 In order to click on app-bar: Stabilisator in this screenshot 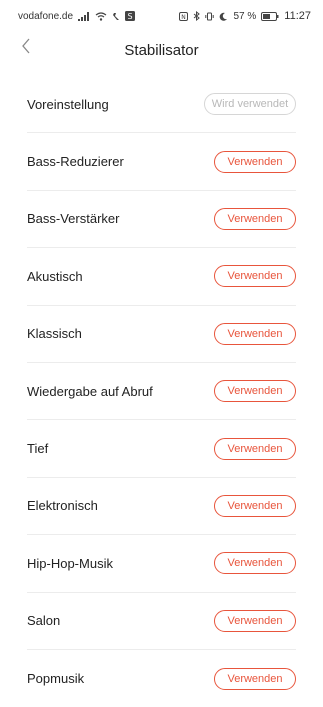, I will do `click(161, 50)`.